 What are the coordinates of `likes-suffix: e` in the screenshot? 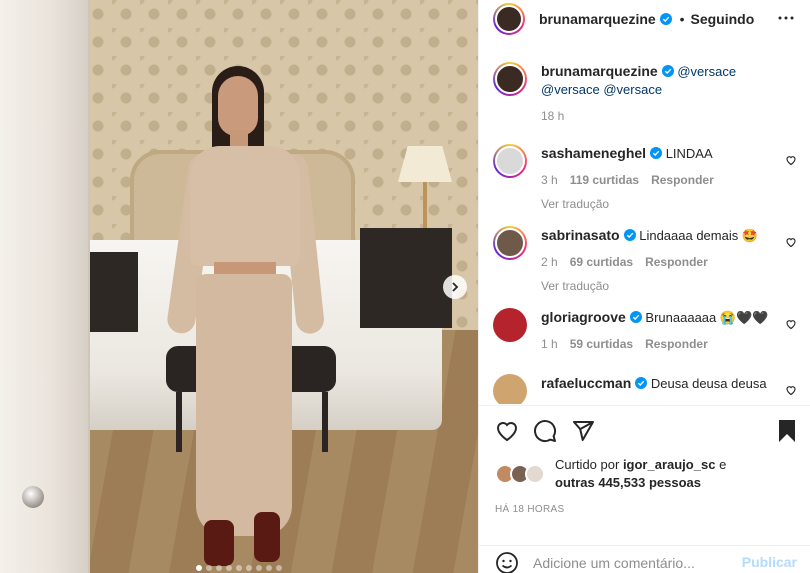 It's located at (723, 464).